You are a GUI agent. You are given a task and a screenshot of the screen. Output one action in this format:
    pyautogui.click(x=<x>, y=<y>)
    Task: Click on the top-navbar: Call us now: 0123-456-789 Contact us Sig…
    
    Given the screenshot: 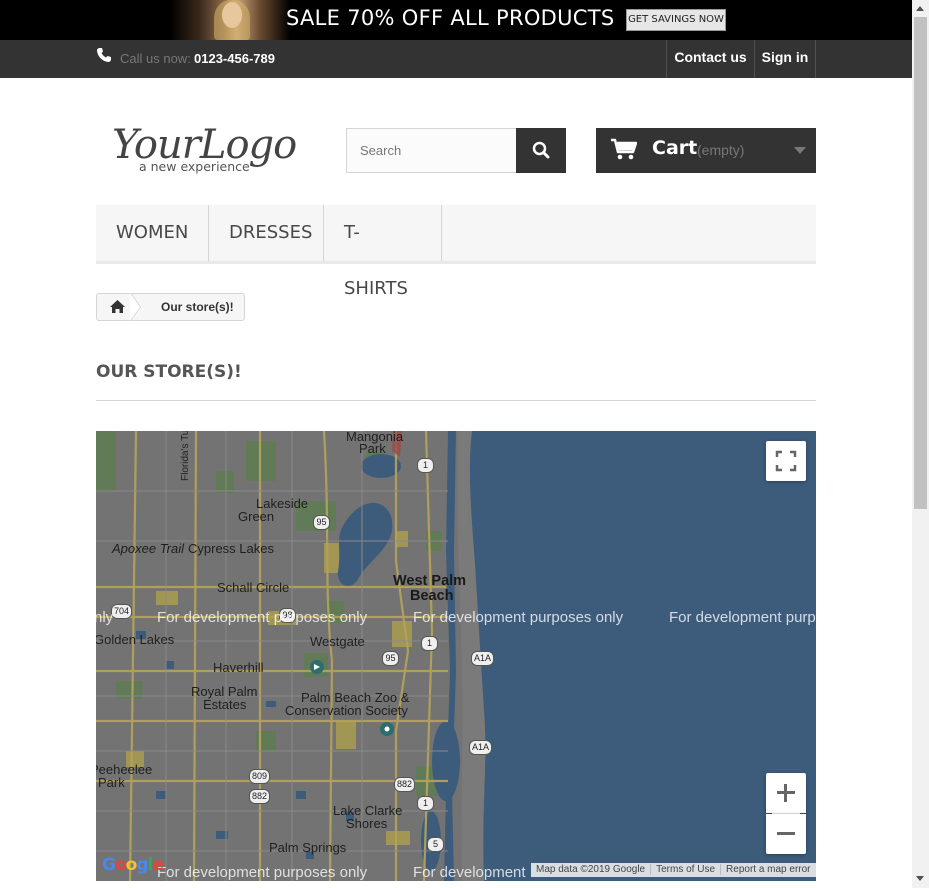 What is the action you would take?
    pyautogui.click(x=456, y=59)
    